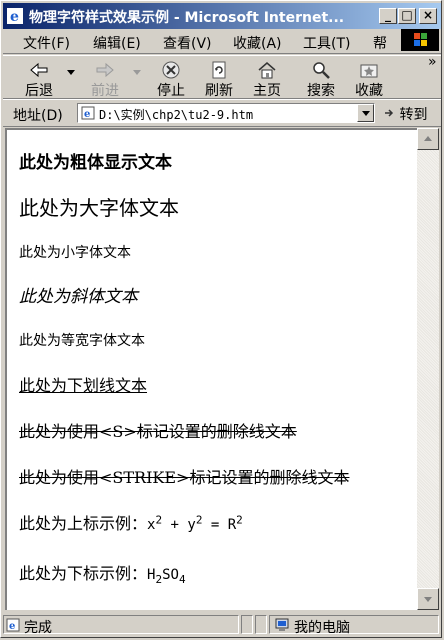 This screenshot has width=444, height=640. Describe the element at coordinates (187, 43) in the screenshot. I see `menu-view: 查看(V)` at that location.